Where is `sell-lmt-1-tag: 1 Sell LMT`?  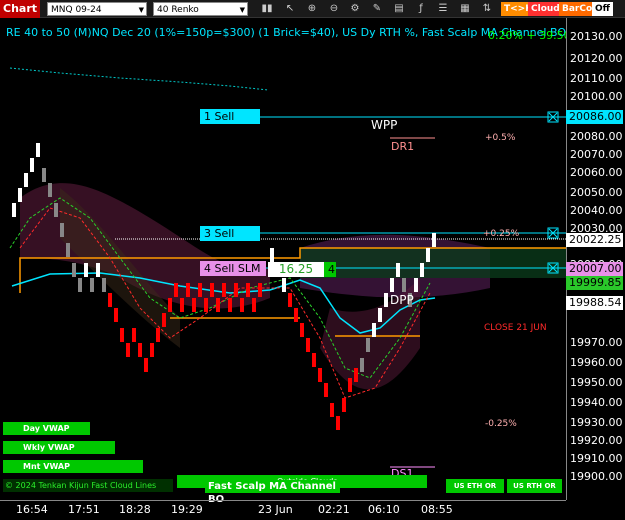 sell-lmt-1-tag: 1 Sell LMT is located at coordinates (230, 123).